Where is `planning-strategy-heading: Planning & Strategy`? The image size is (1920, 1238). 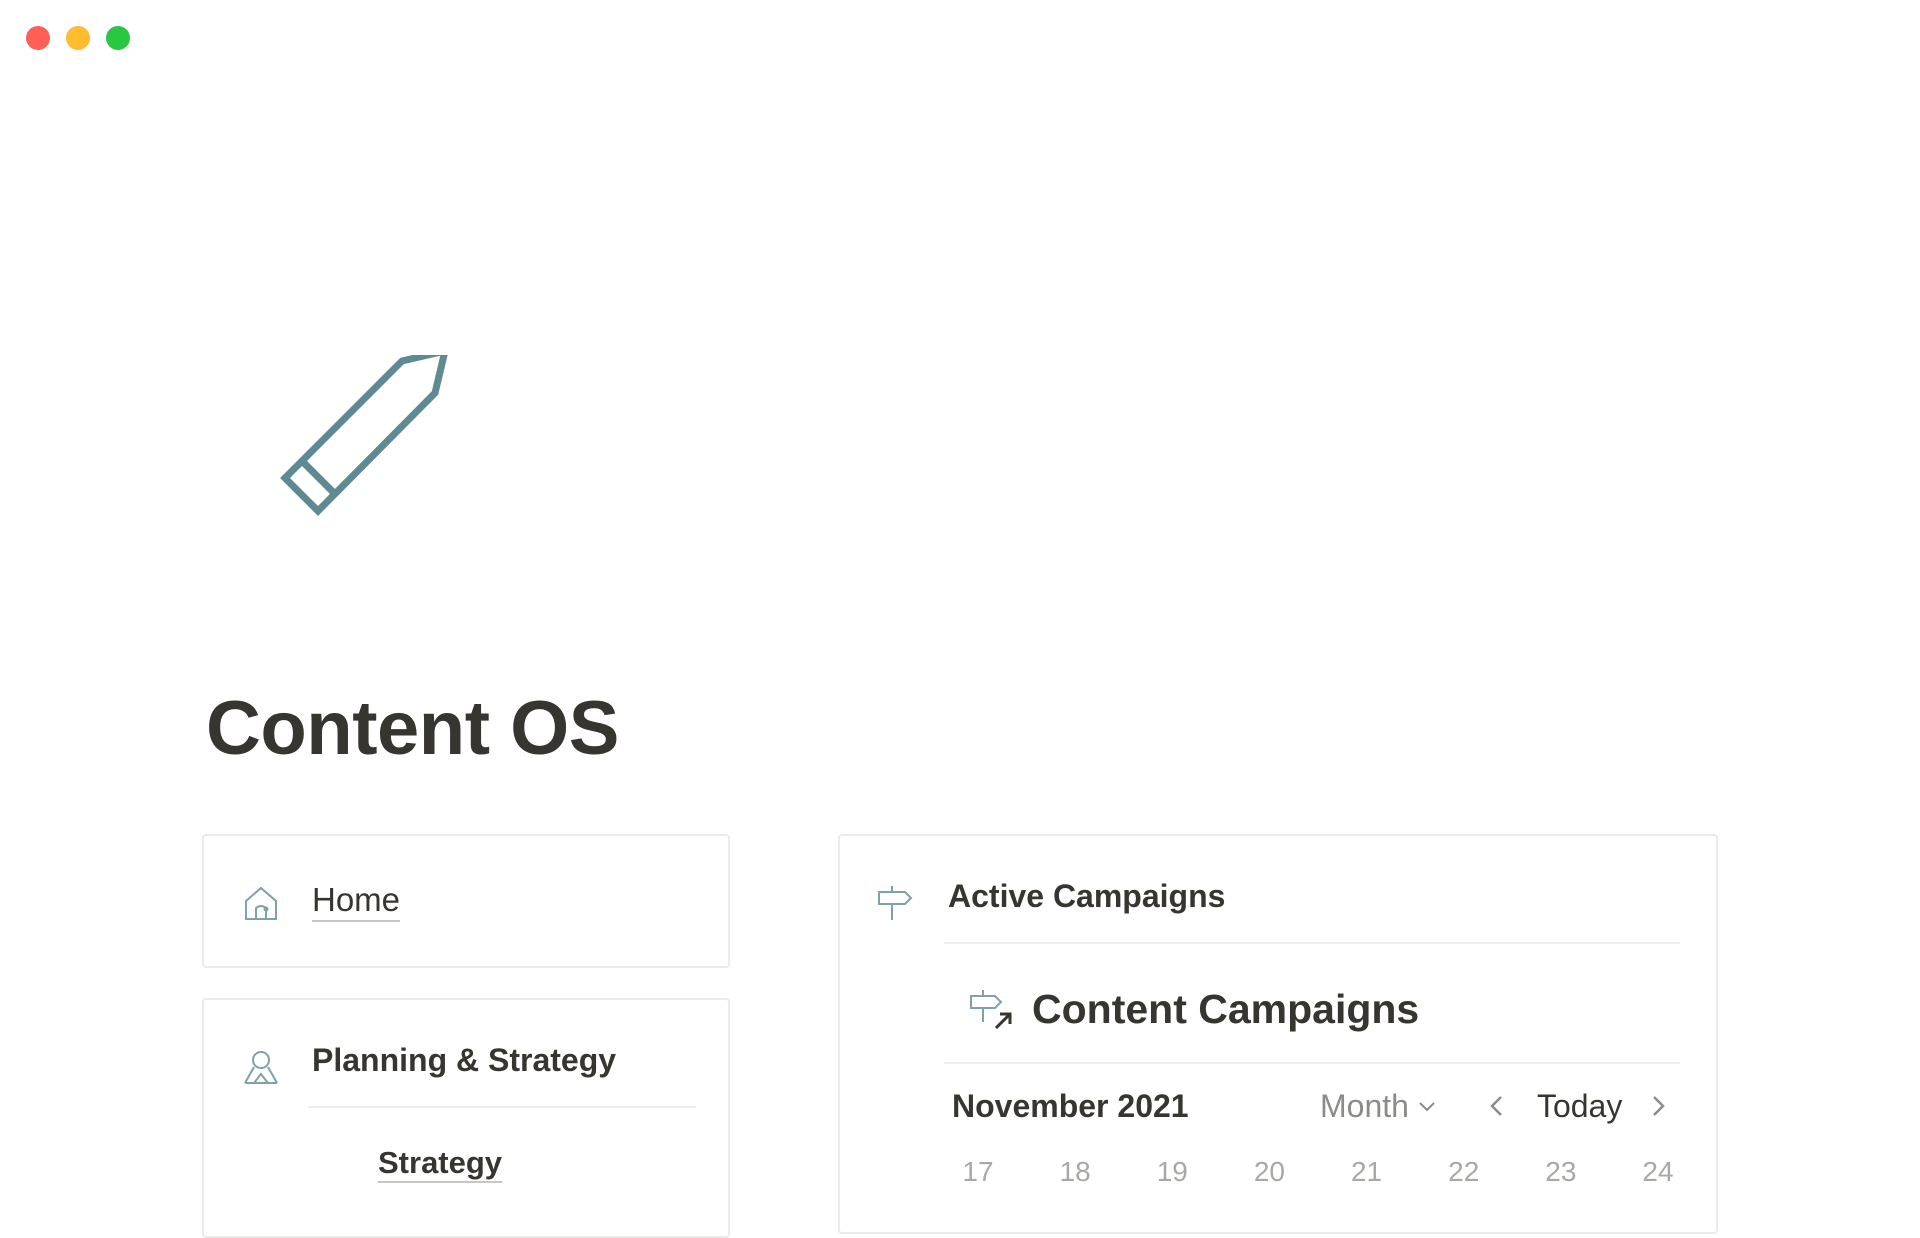
planning-strategy-heading: Planning & Strategy is located at coordinates (464, 1060).